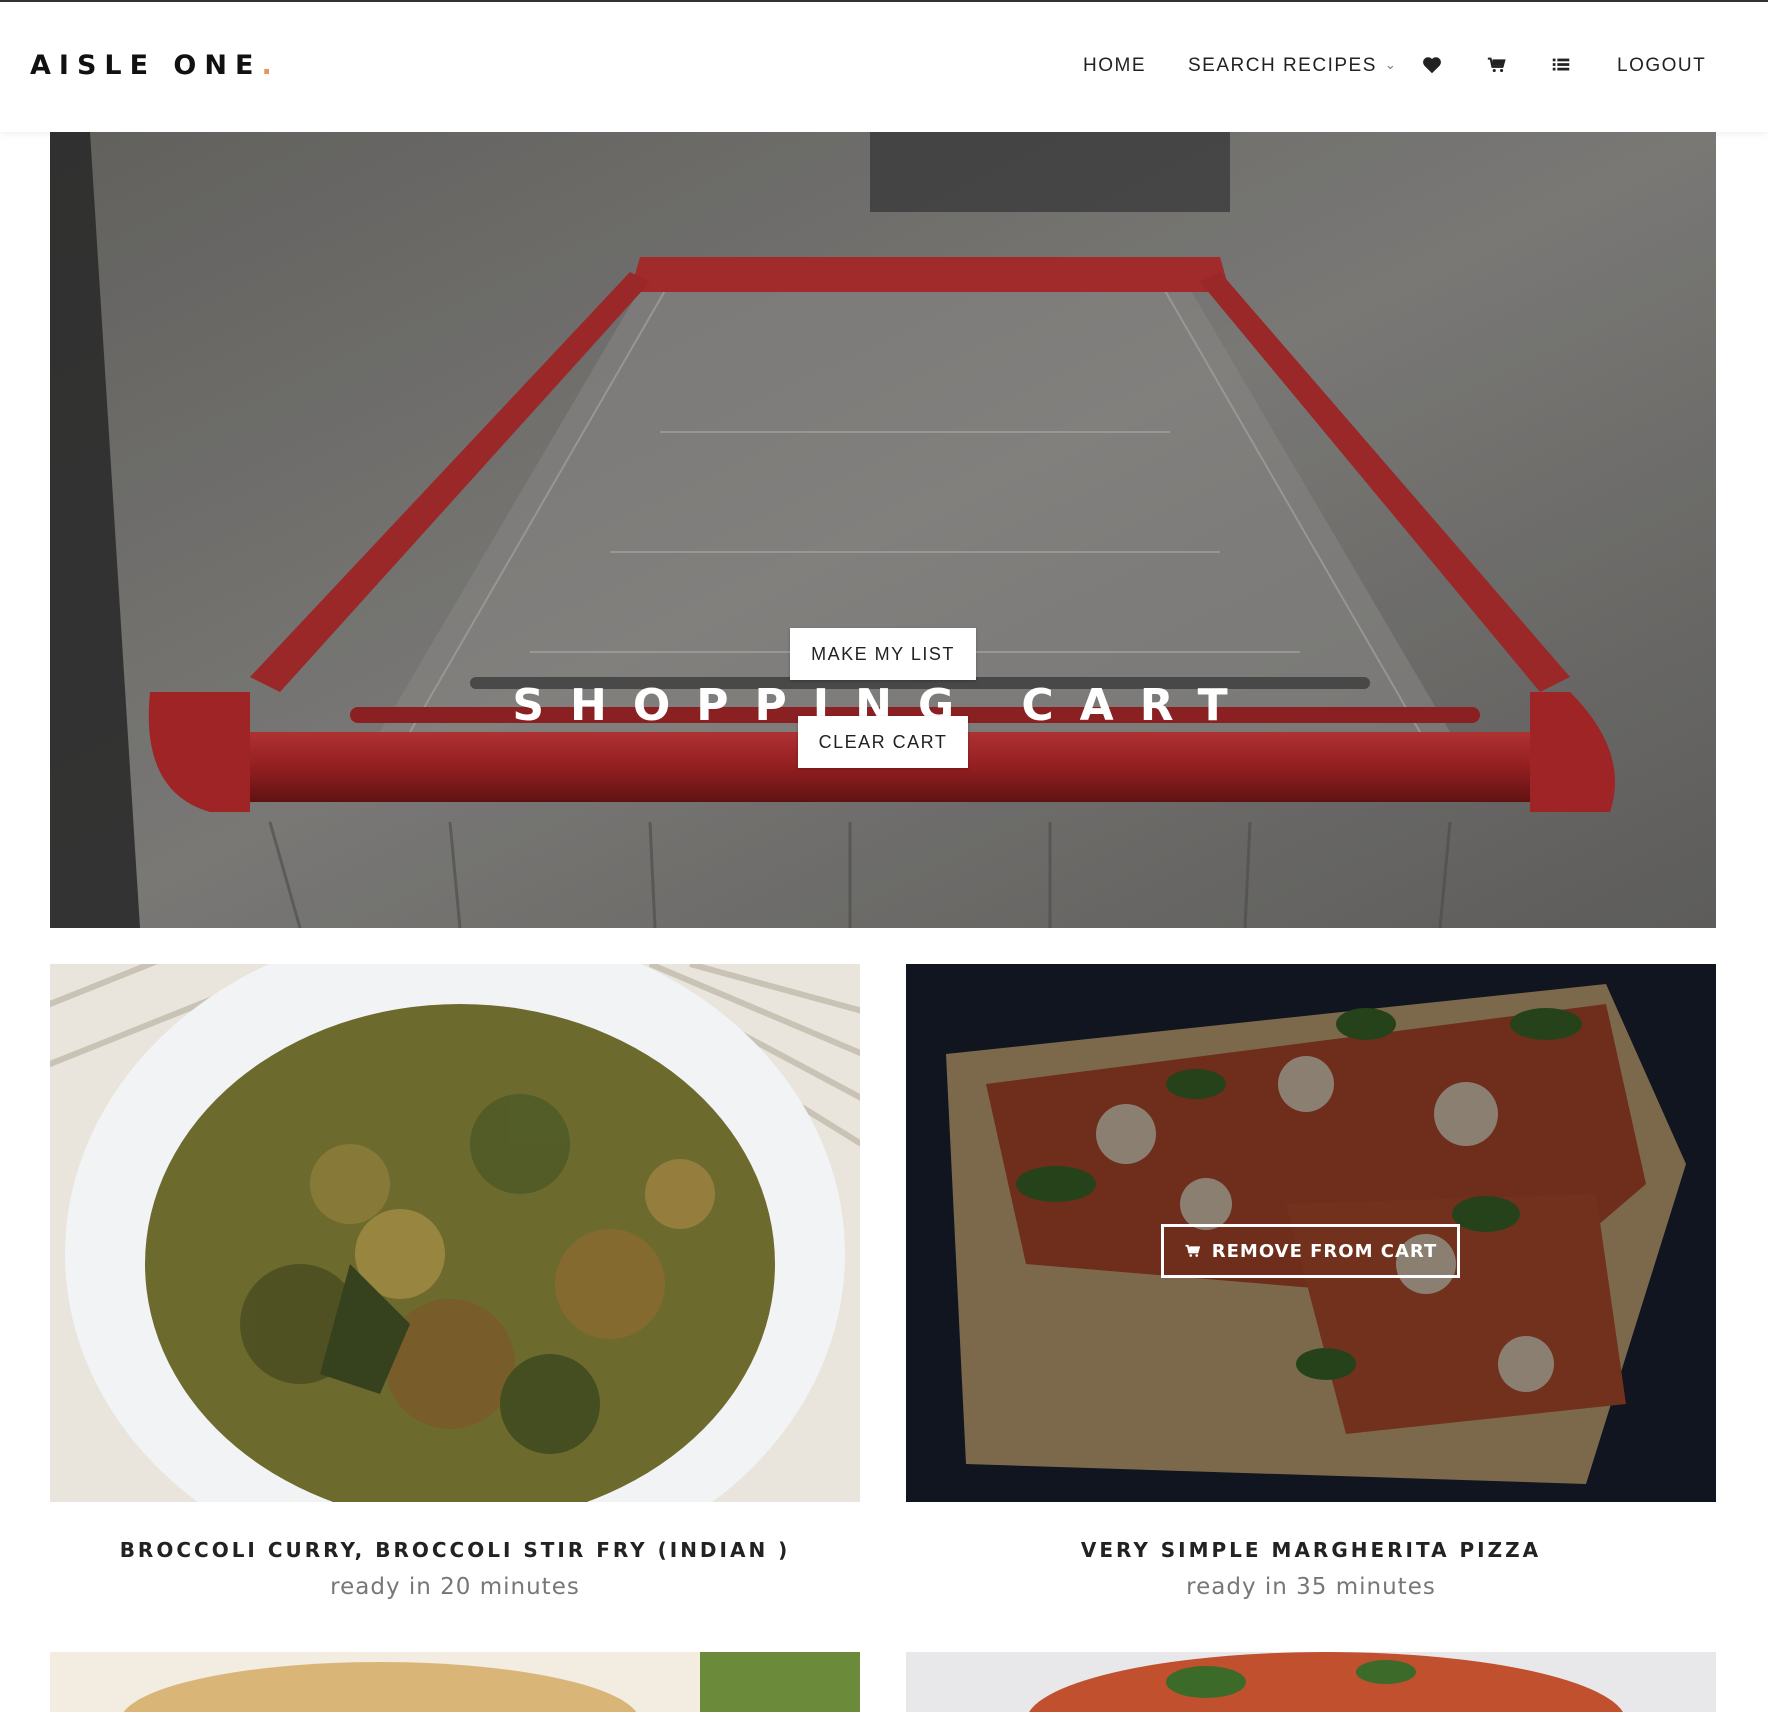 This screenshot has width=1768, height=1712. I want to click on brand-logo: AISLE ONE., so click(151, 65).